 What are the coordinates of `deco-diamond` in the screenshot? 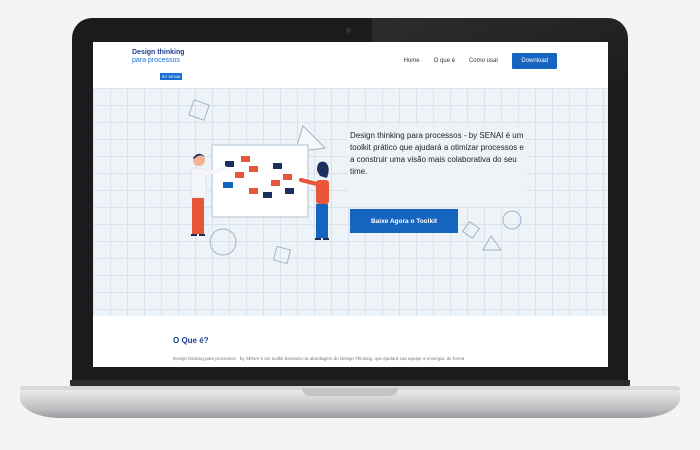 It's located at (471, 230).